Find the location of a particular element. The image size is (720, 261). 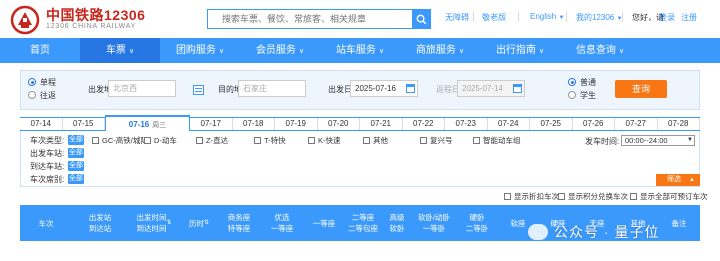

train-type-other-label: 其他 is located at coordinates (380, 140).